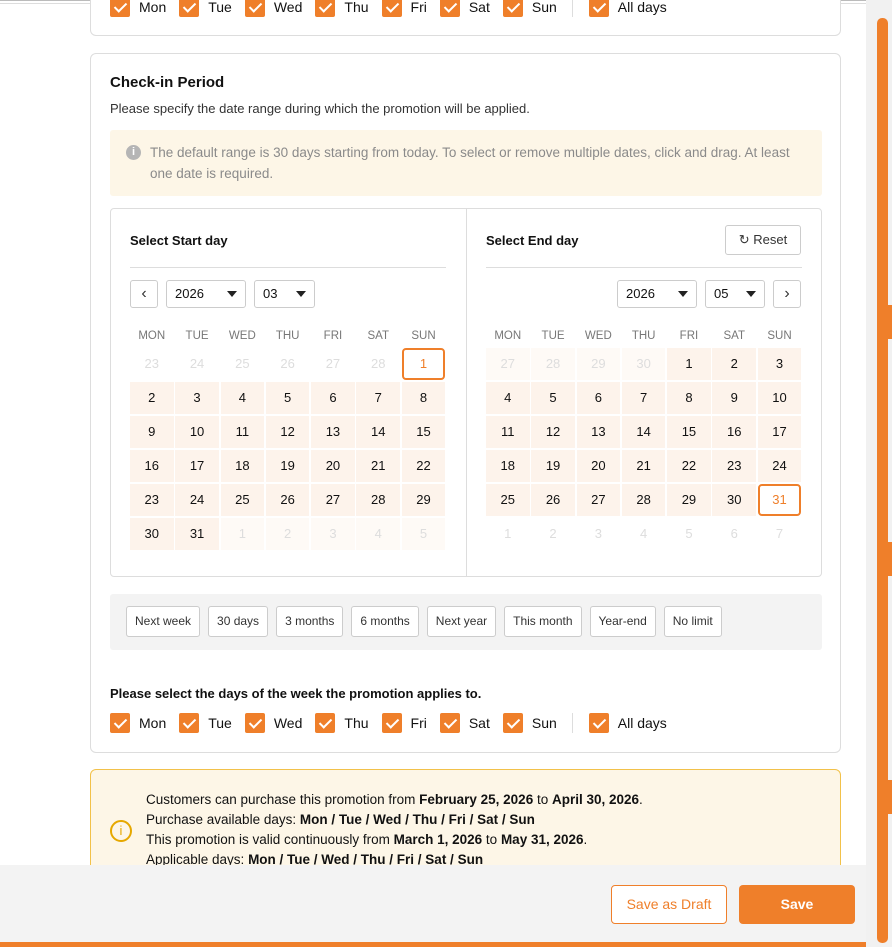 Image resolution: width=892 pixels, height=947 pixels. Describe the element at coordinates (669, 904) in the screenshot. I see `save-draft-button: Save as Draft` at that location.